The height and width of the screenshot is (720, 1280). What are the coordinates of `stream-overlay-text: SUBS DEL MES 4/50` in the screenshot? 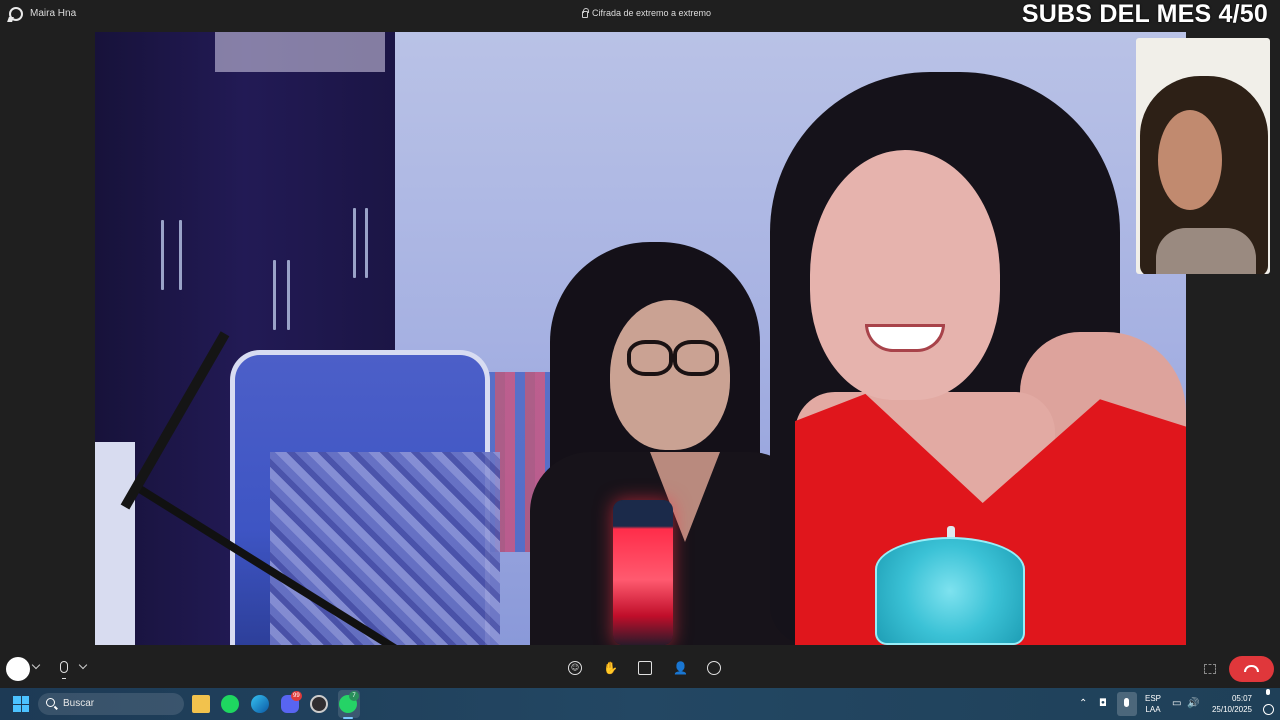 It's located at (1144, 14).